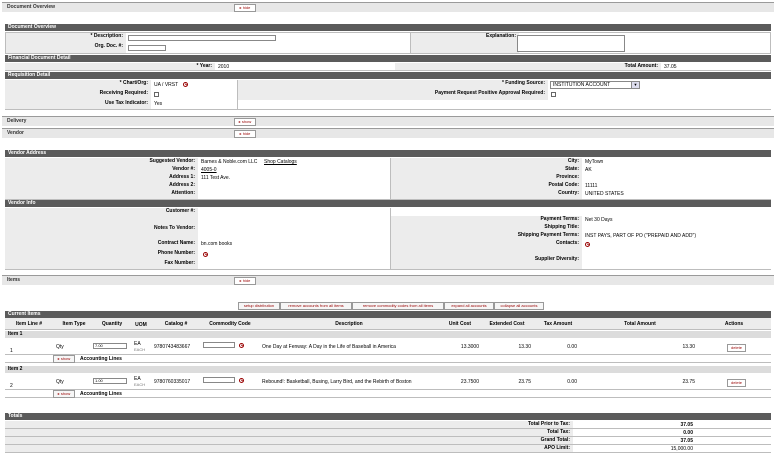 Image resolution: width=776 pixels, height=457 pixels. What do you see at coordinates (224, 67) in the screenshot?
I see `year-value: 2010` at bounding box center [224, 67].